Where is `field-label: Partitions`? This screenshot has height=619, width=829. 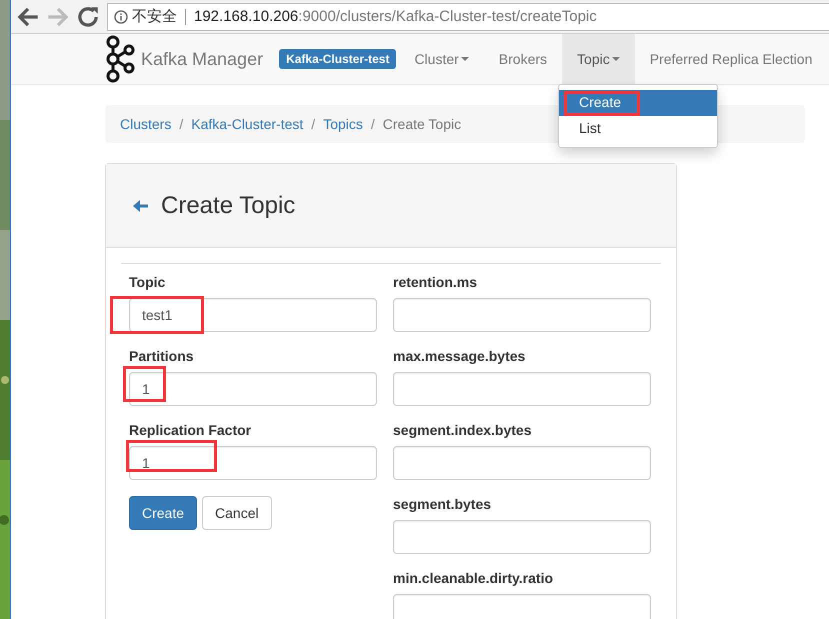 field-label: Partitions is located at coordinates (162, 357).